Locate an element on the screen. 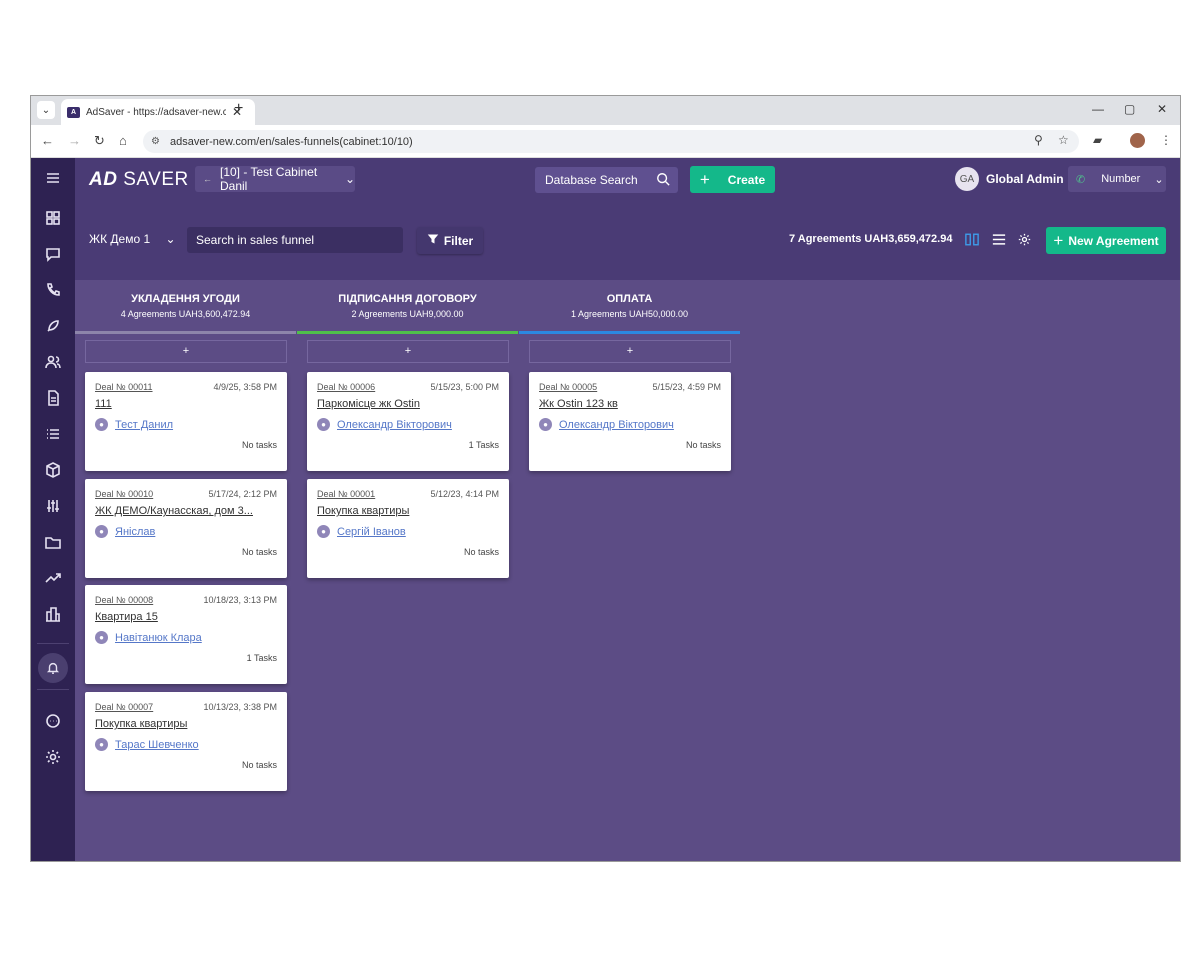 This screenshot has width=1200, height=963. deal-date: 10/18/23, 3:13 PM is located at coordinates (240, 600).